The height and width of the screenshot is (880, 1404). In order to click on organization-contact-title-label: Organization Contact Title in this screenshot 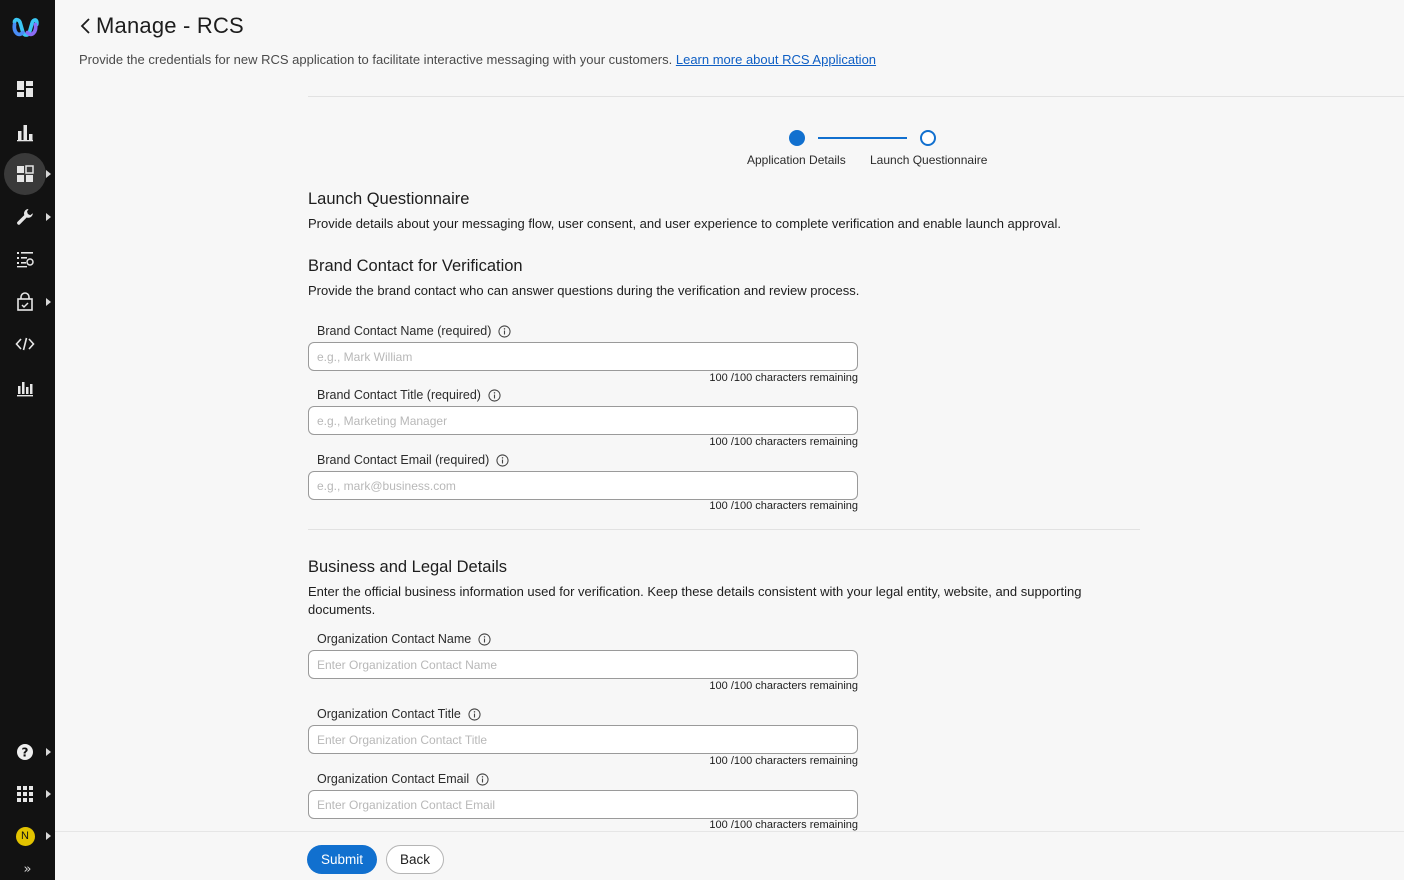, I will do `click(399, 714)`.